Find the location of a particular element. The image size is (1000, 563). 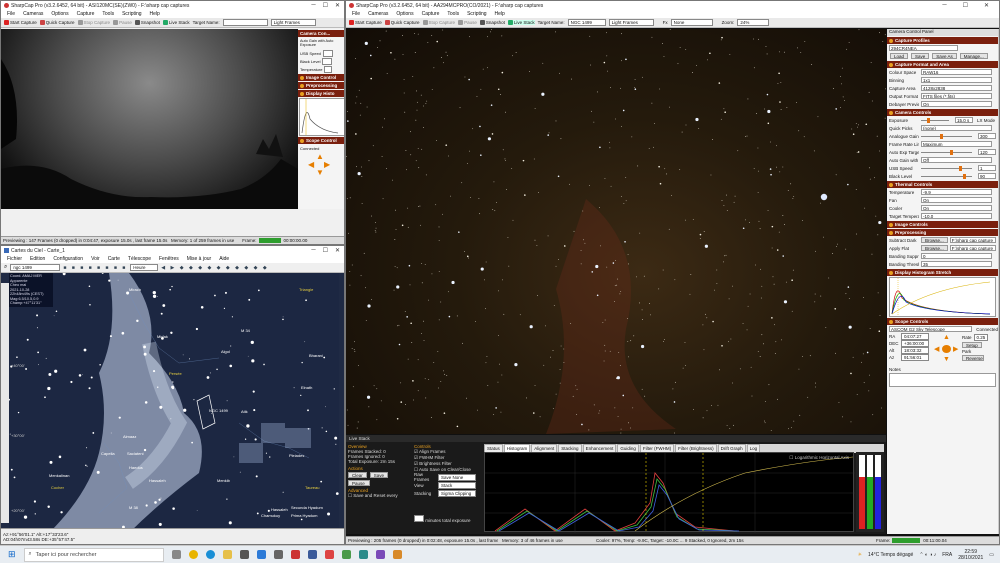

menu-item: Edition is located at coordinates (37, 259).